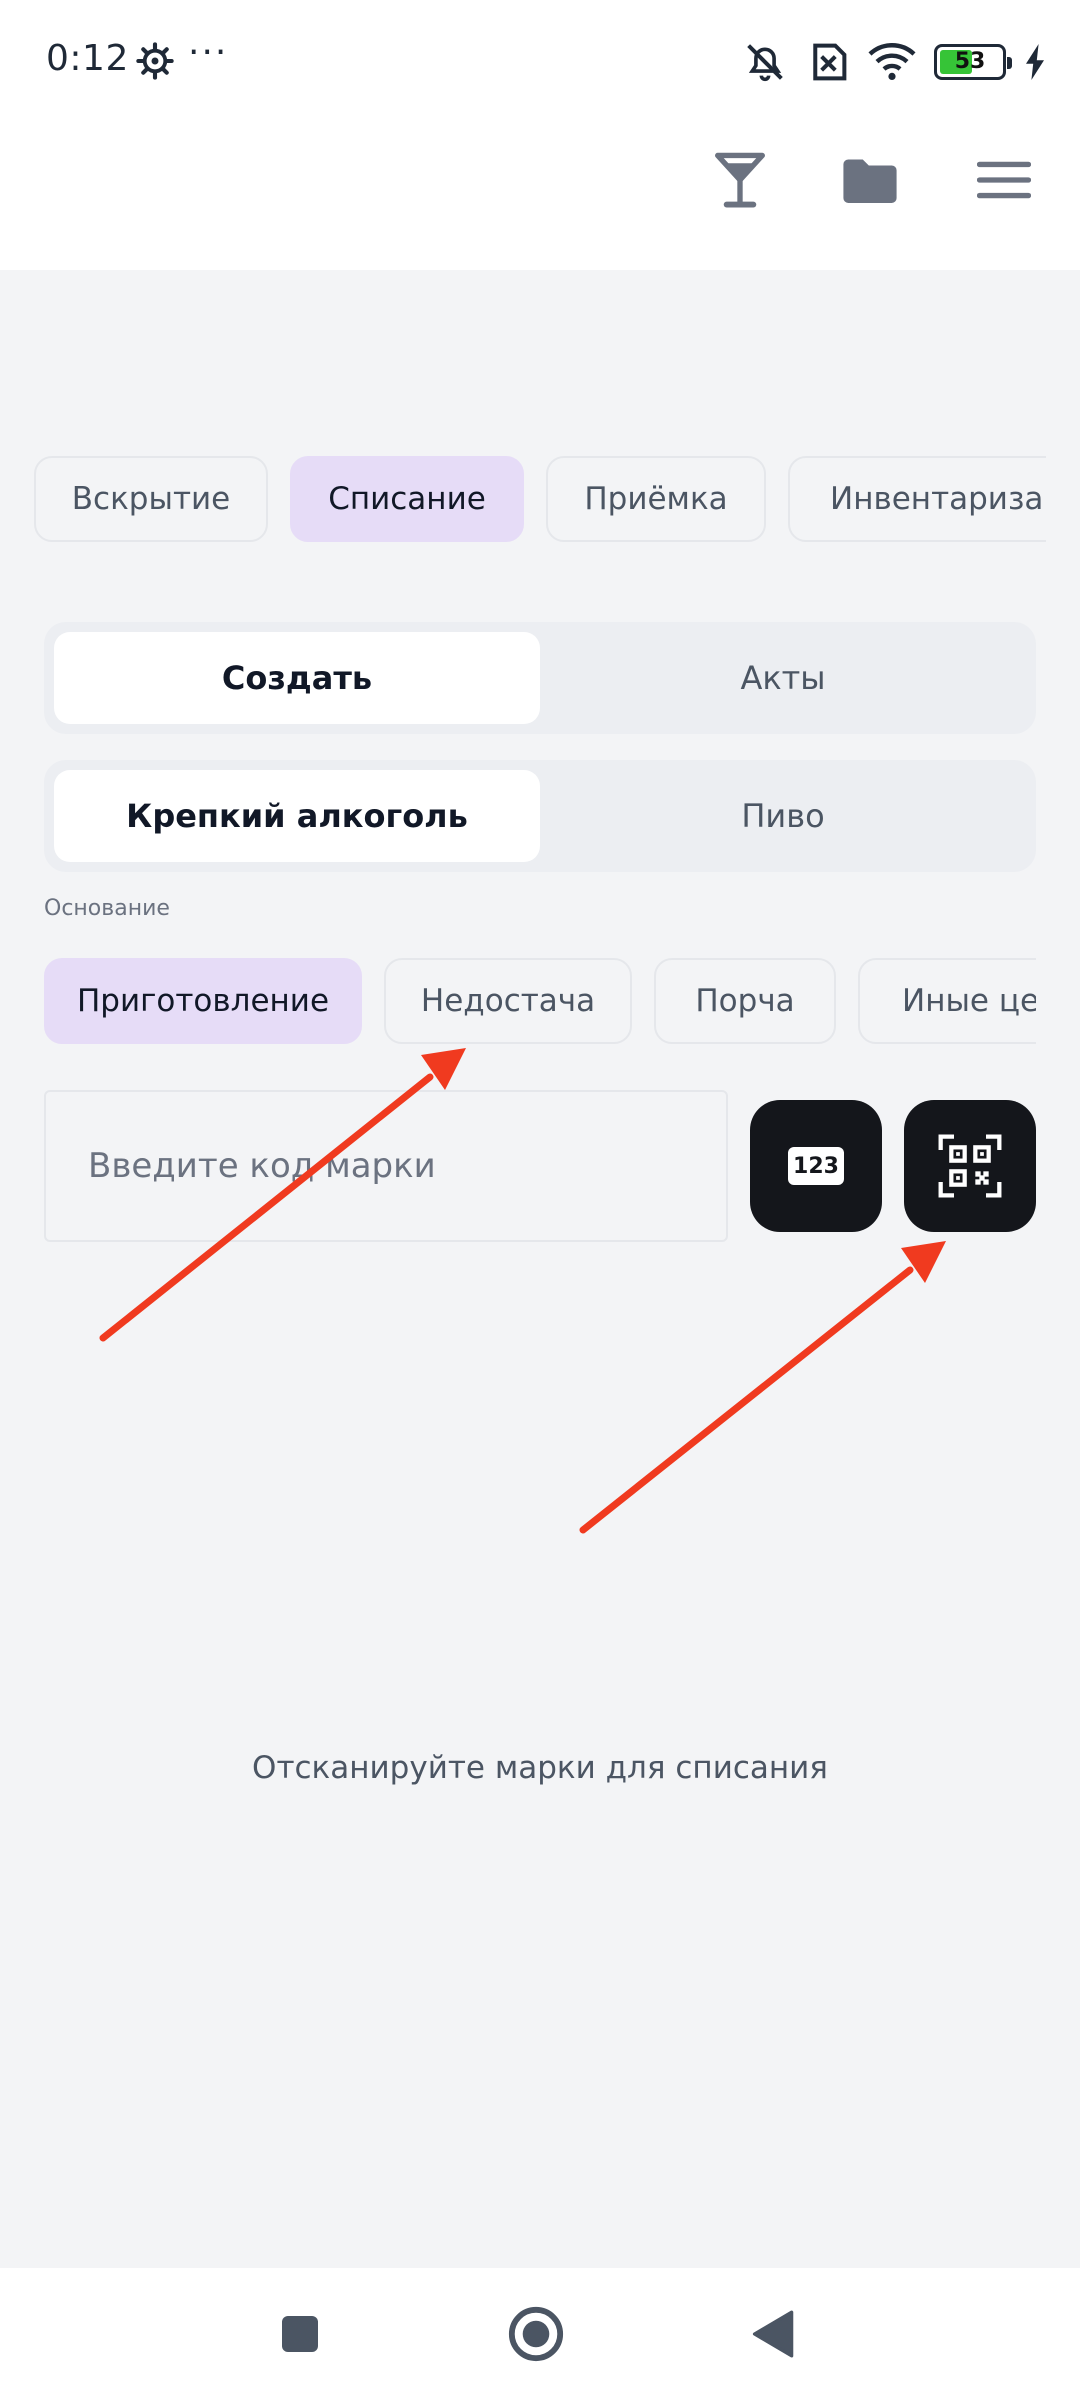 This screenshot has height=2400, width=1080. What do you see at coordinates (151, 499) in the screenshot?
I see `tab-opening: Вскрытие` at bounding box center [151, 499].